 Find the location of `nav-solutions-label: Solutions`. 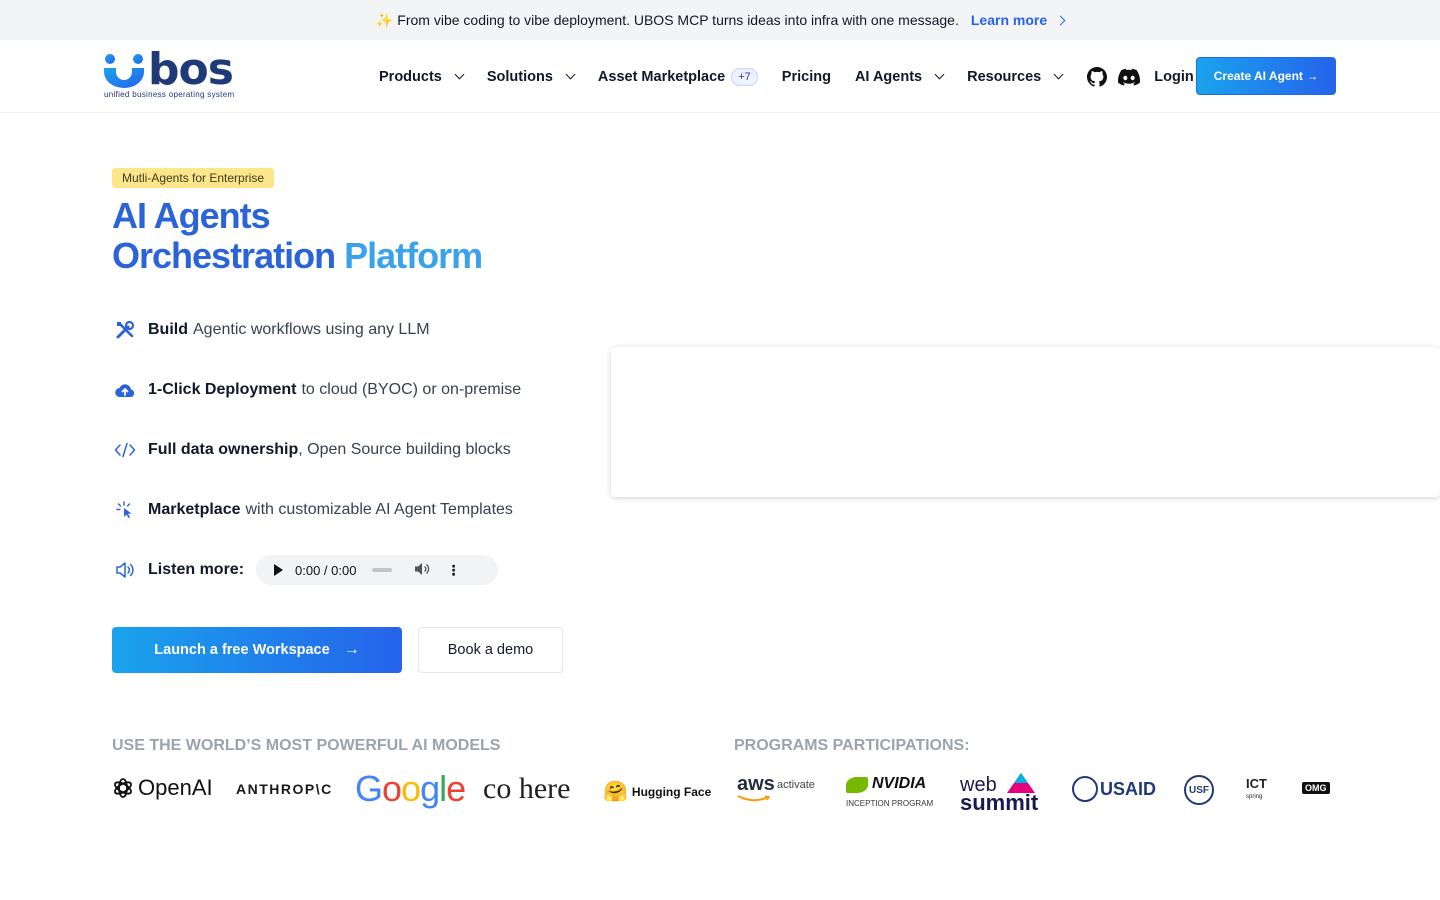

nav-solutions-label: Solutions is located at coordinates (519, 76).